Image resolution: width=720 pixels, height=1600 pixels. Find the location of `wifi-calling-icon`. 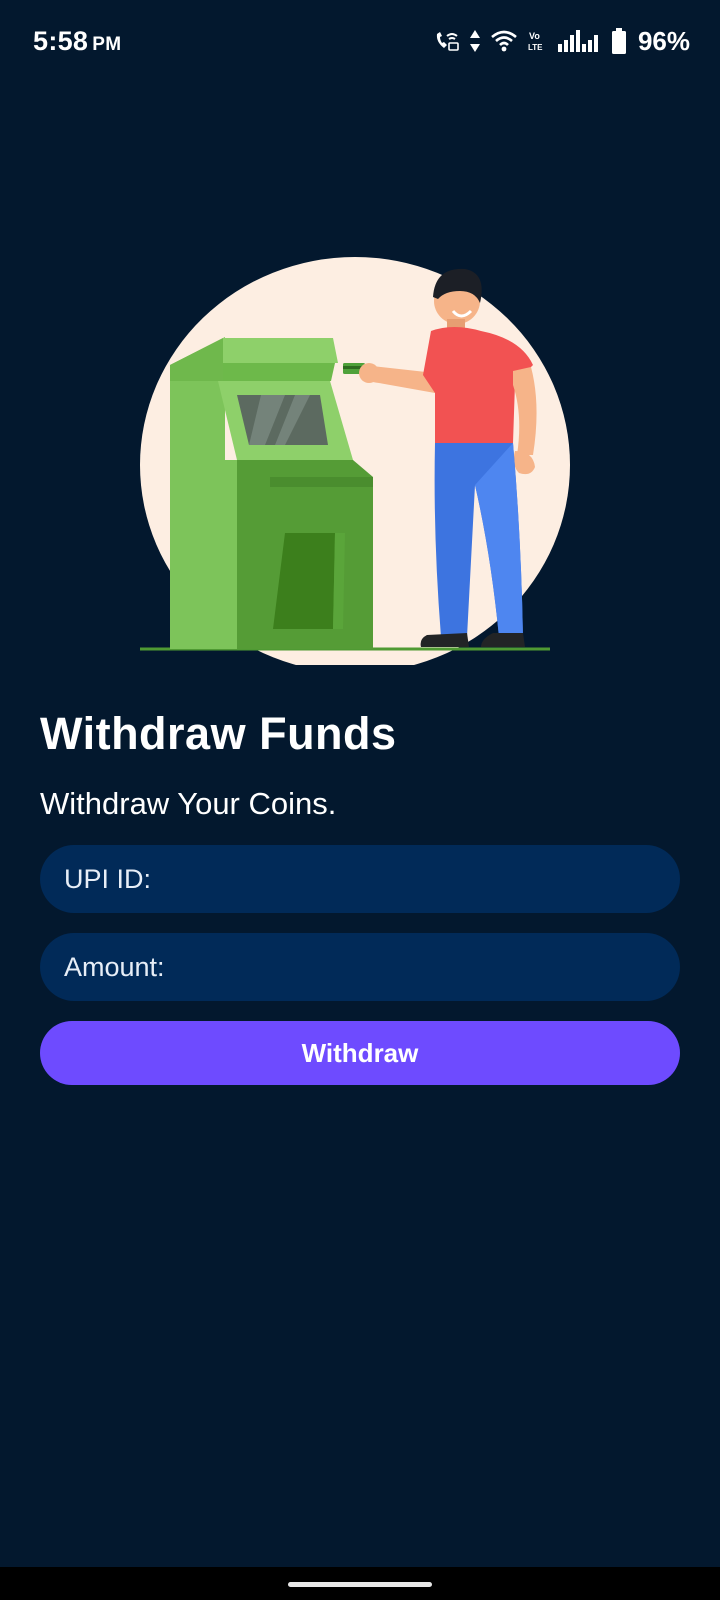

wifi-calling-icon is located at coordinates (447, 41).